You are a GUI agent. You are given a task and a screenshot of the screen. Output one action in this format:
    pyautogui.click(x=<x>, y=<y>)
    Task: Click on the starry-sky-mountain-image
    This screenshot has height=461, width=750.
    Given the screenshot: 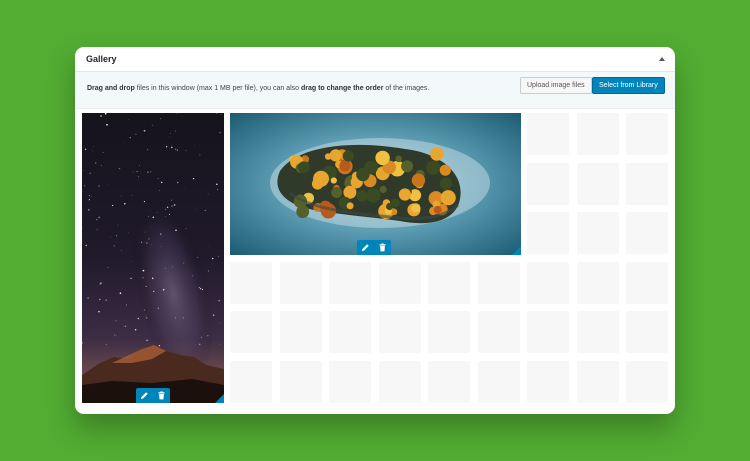 What is the action you would take?
    pyautogui.click(x=153, y=258)
    